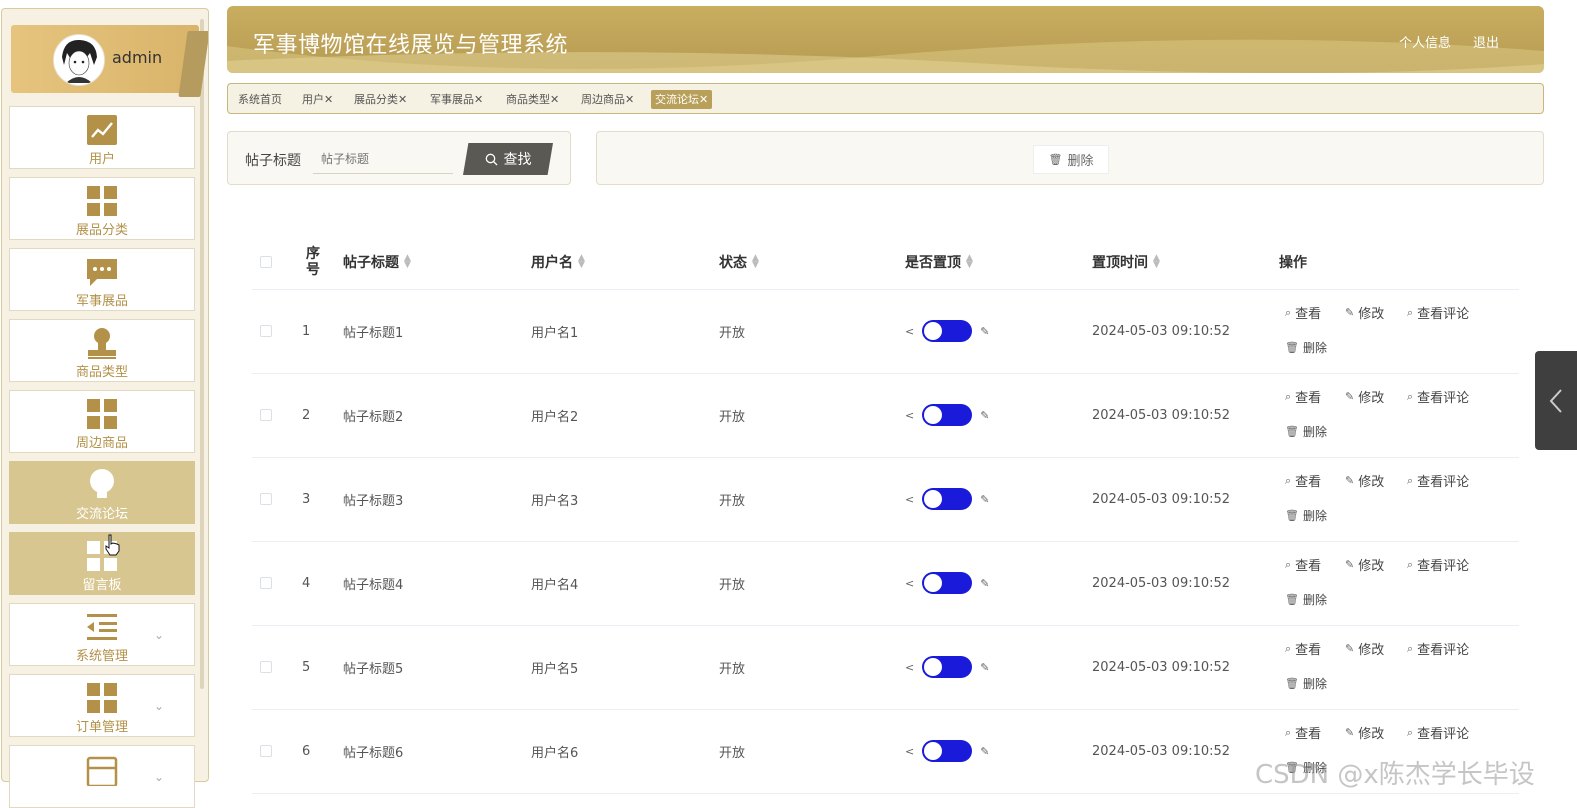  What do you see at coordinates (1126, 262) in the screenshot?
I see `header-pin-time: 置顶时间 ▲ ▼` at bounding box center [1126, 262].